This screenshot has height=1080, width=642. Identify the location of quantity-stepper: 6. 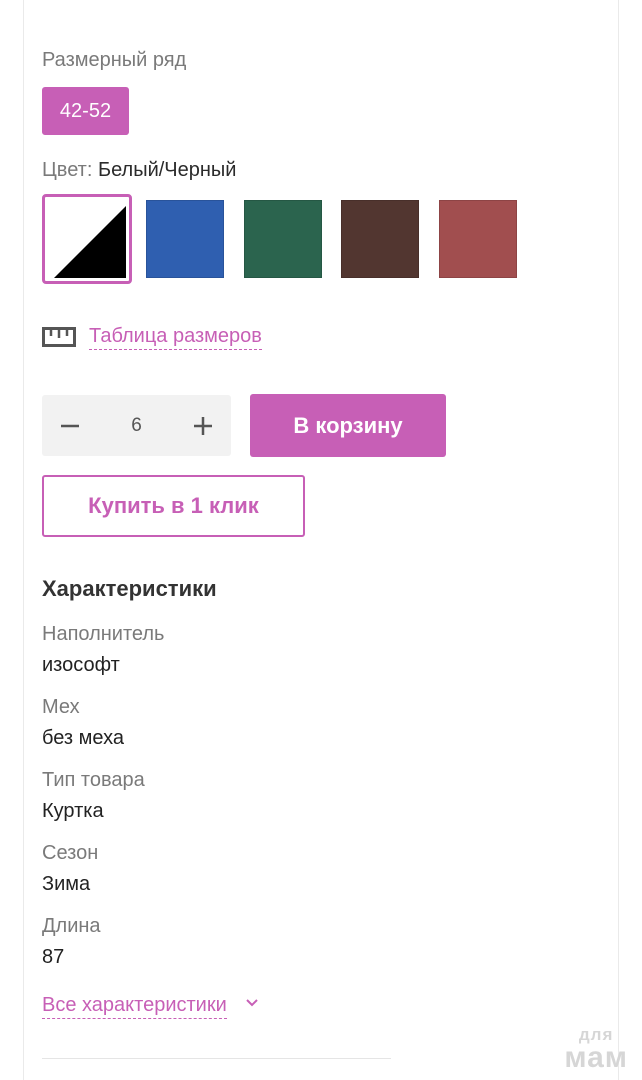
(136, 425).